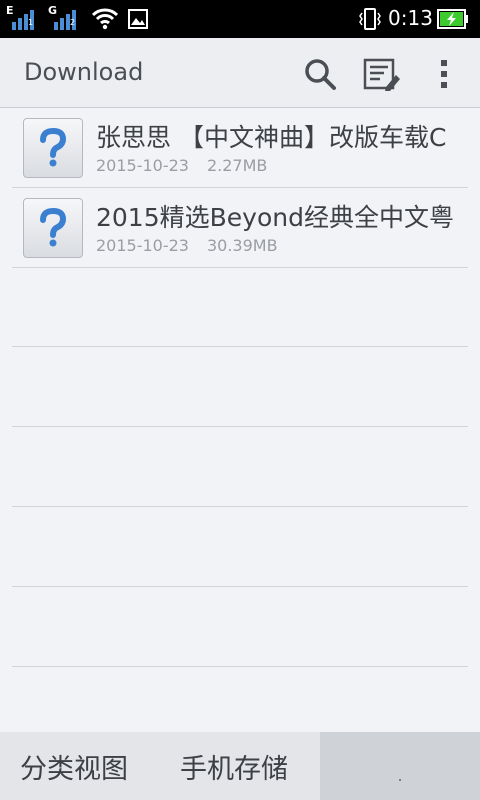 Image resolution: width=480 pixels, height=800 pixels. I want to click on action-bar: Download, so click(240, 73).